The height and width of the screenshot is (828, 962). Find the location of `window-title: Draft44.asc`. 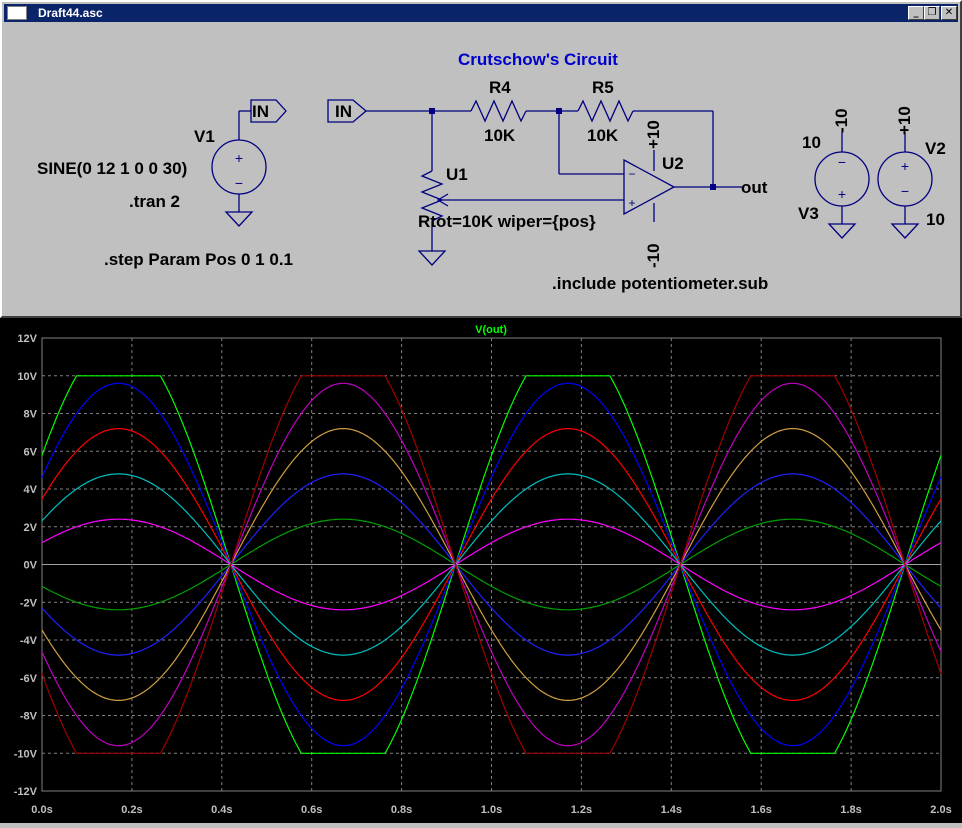

window-title: Draft44.asc is located at coordinates (70, 13).